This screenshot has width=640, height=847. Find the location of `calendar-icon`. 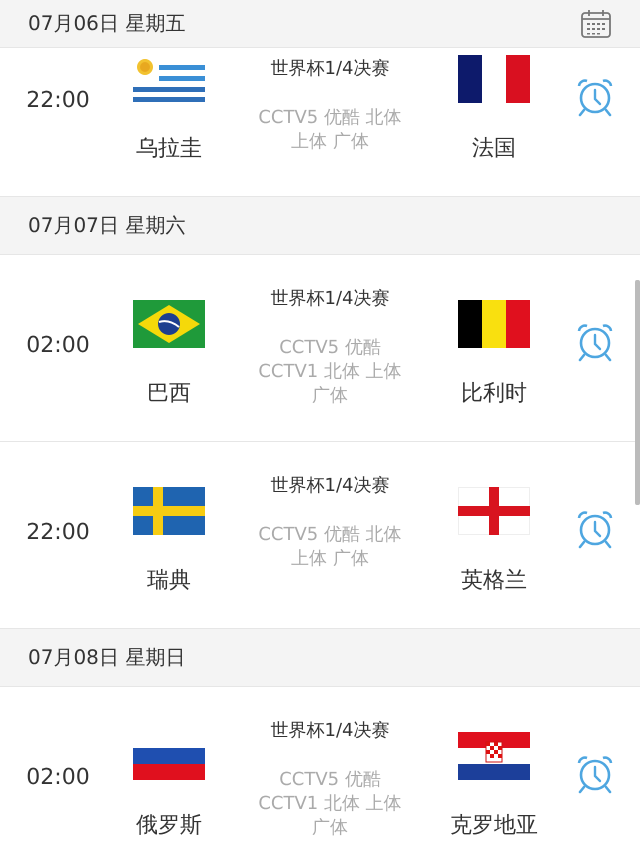

calendar-icon is located at coordinates (596, 23).